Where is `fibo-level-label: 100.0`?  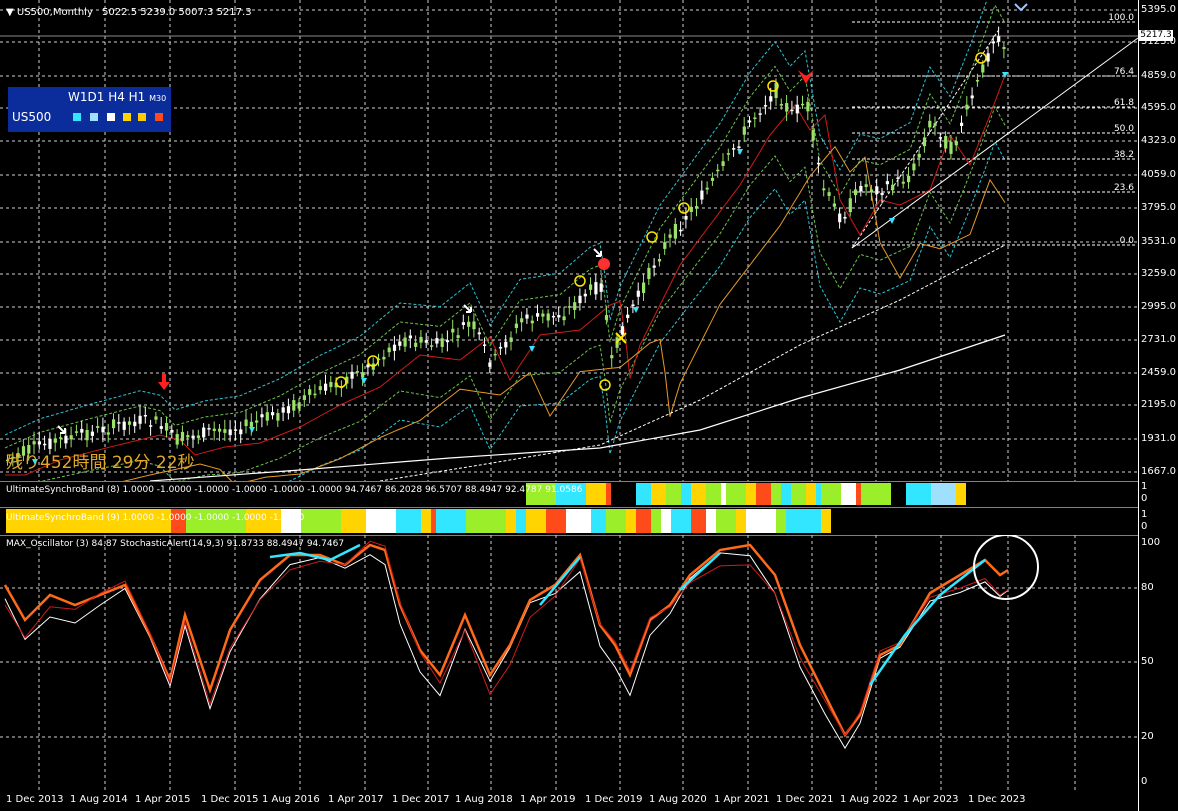 fibo-level-label: 100.0 is located at coordinates (1121, 18).